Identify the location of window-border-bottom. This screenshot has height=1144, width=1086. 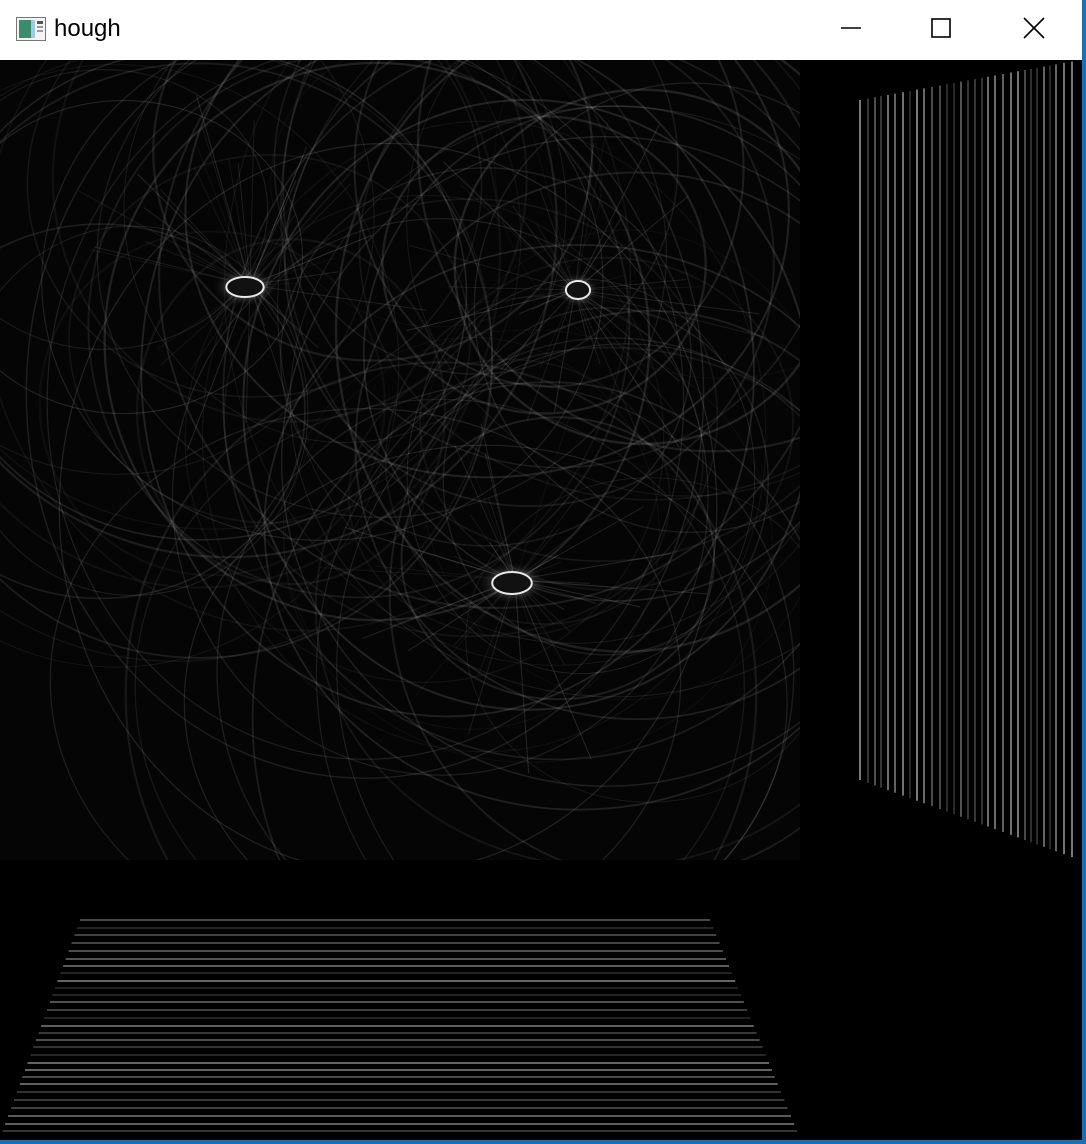
(543, 1142).